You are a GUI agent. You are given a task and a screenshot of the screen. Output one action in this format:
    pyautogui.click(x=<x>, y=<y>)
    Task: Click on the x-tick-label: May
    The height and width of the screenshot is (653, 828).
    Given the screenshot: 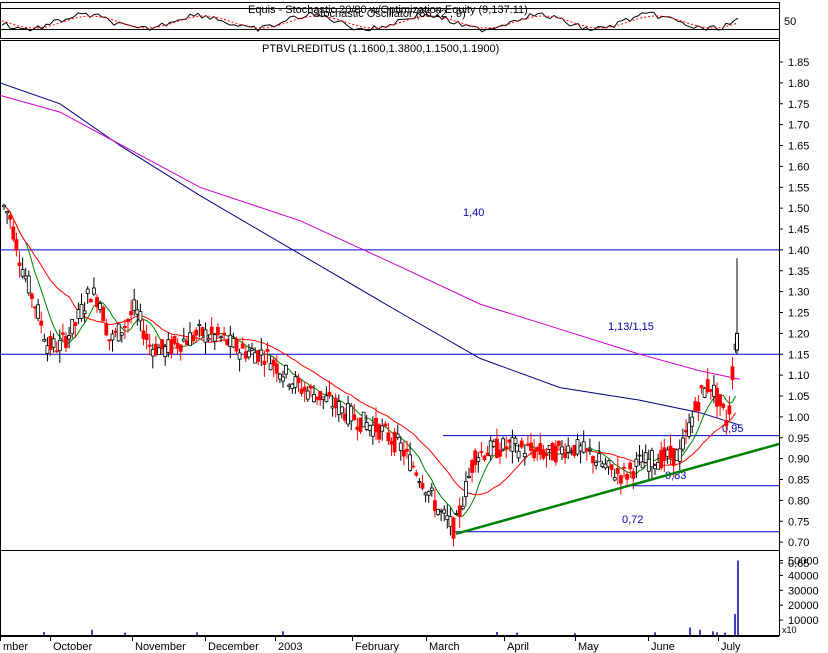 What is the action you would take?
    pyautogui.click(x=588, y=647)
    